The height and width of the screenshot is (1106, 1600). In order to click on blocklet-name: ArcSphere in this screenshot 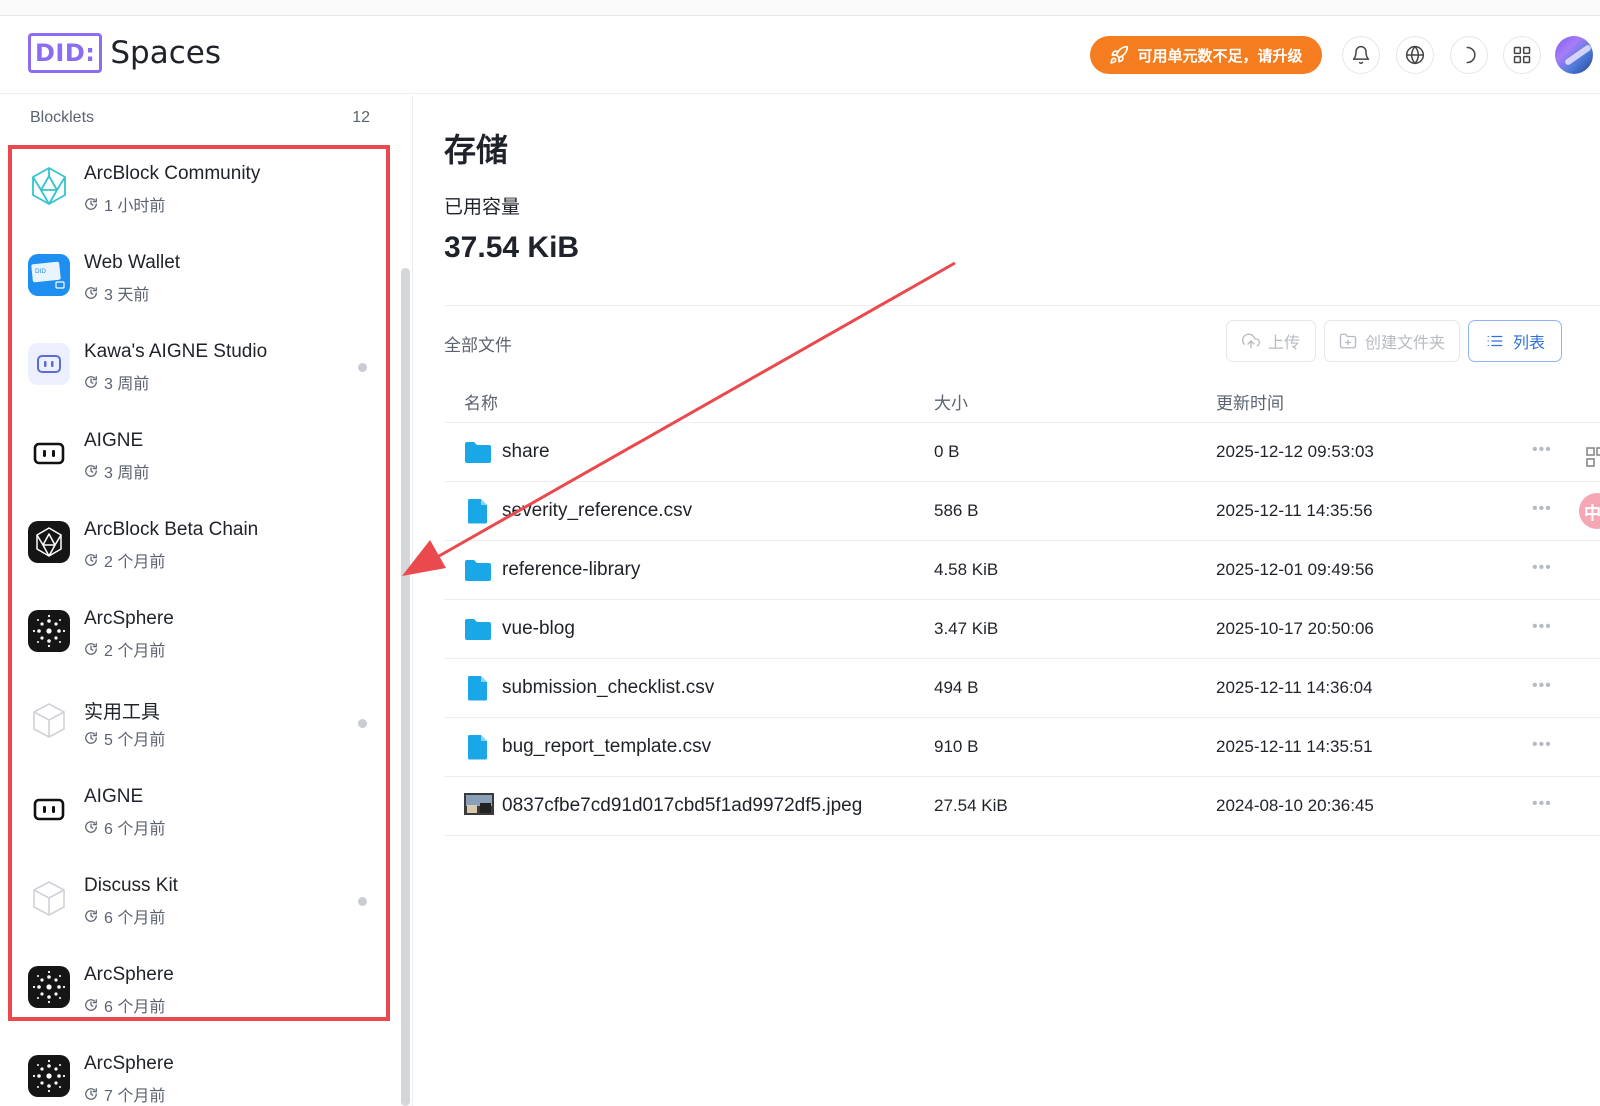, I will do `click(129, 974)`.